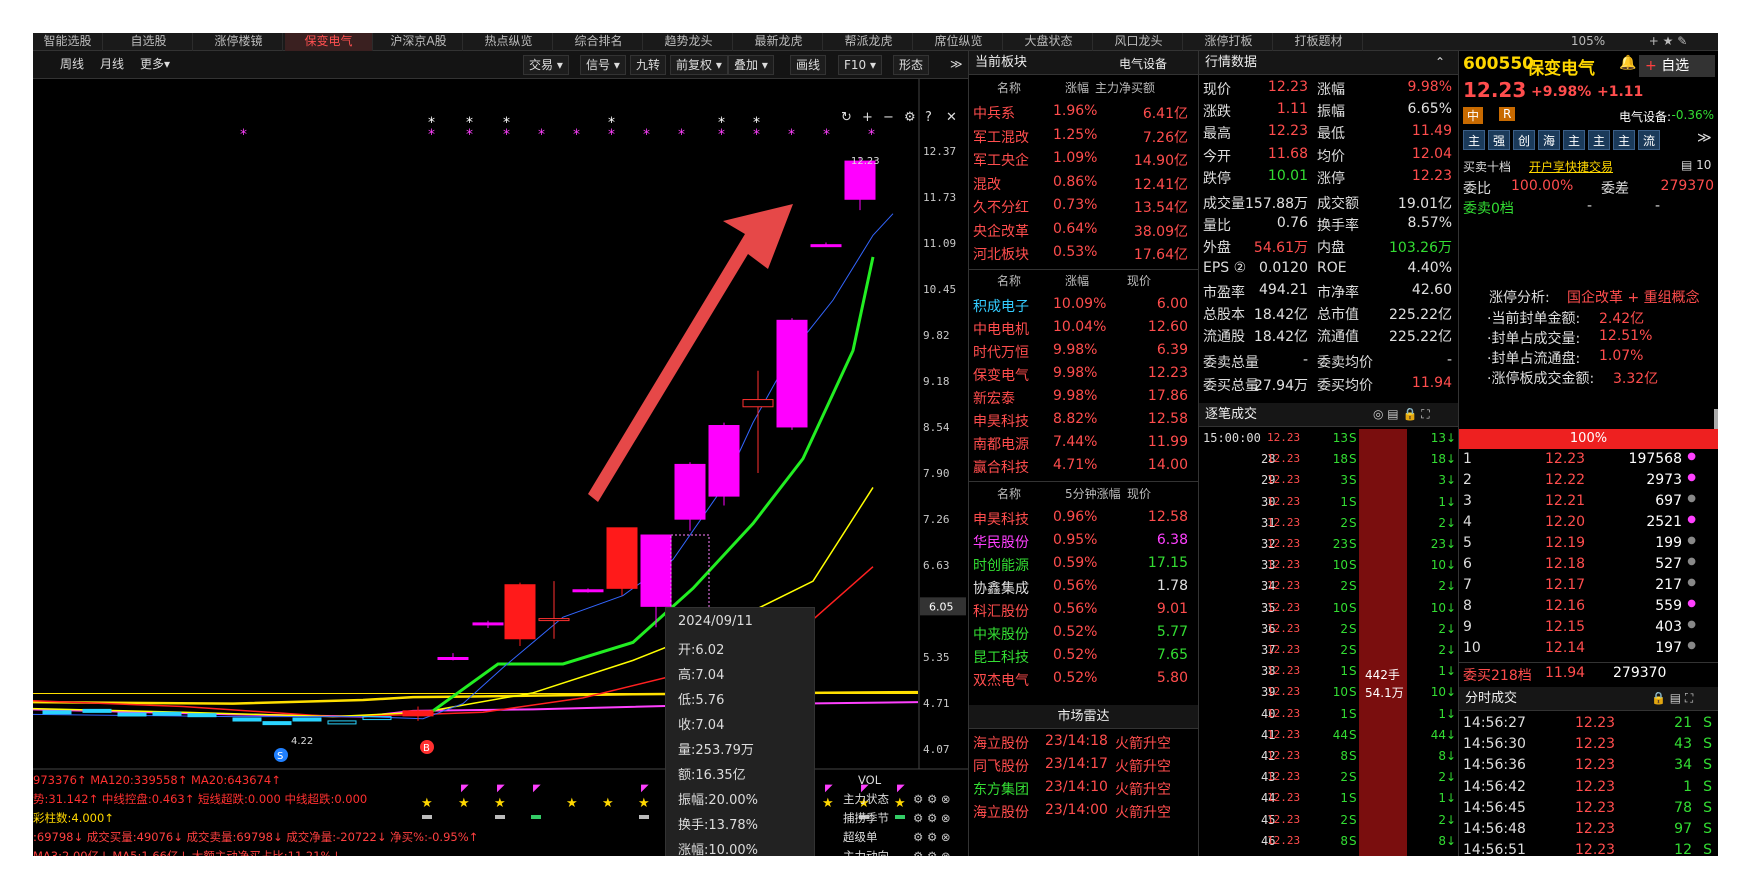 The image size is (1753, 889). I want to click on fenshi-icons: 🔒 ▤ ⛶, so click(1672, 698).